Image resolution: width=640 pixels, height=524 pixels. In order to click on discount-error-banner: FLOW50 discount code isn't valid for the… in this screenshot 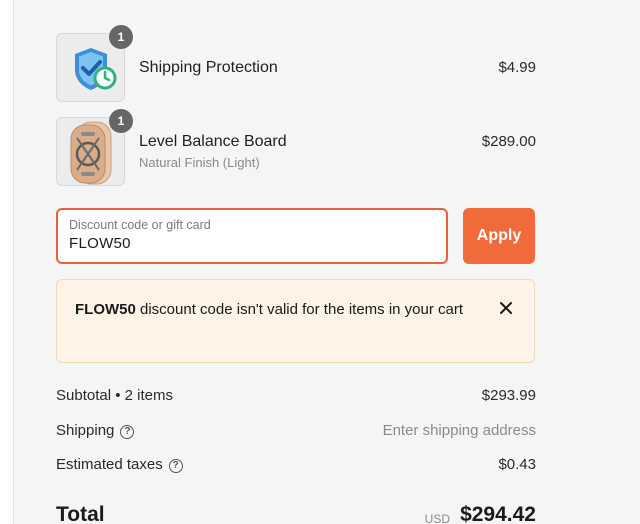, I will do `click(295, 321)`.